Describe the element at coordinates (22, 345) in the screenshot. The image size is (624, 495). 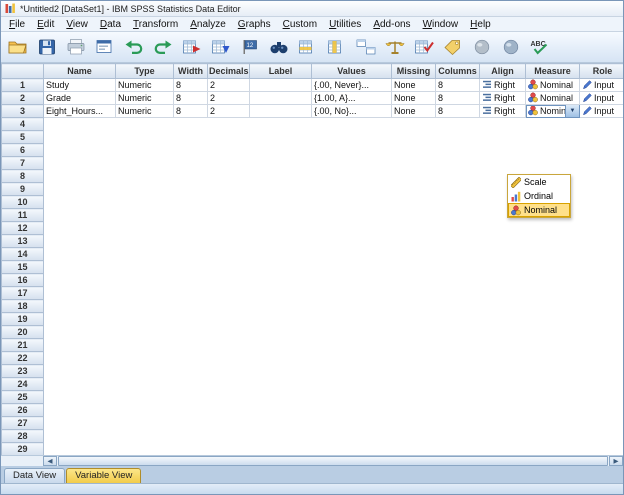
I see `row-number: 21` at that location.